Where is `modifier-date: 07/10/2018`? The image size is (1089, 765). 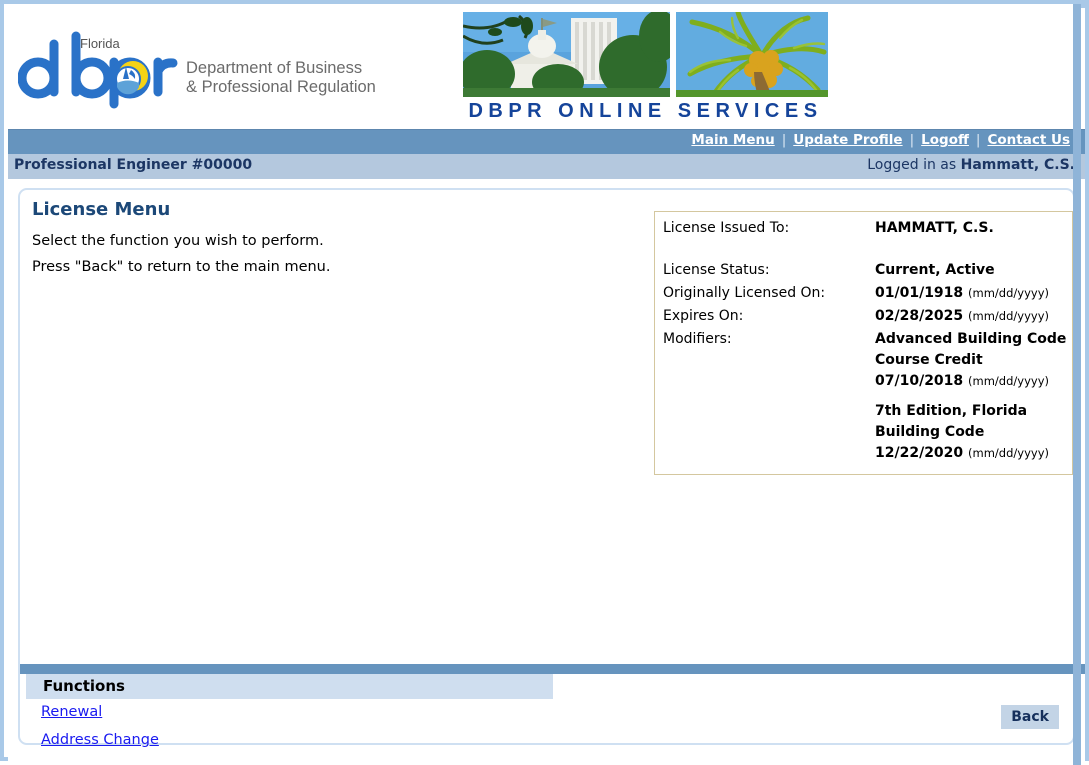
modifier-date: 07/10/2018 is located at coordinates (919, 381).